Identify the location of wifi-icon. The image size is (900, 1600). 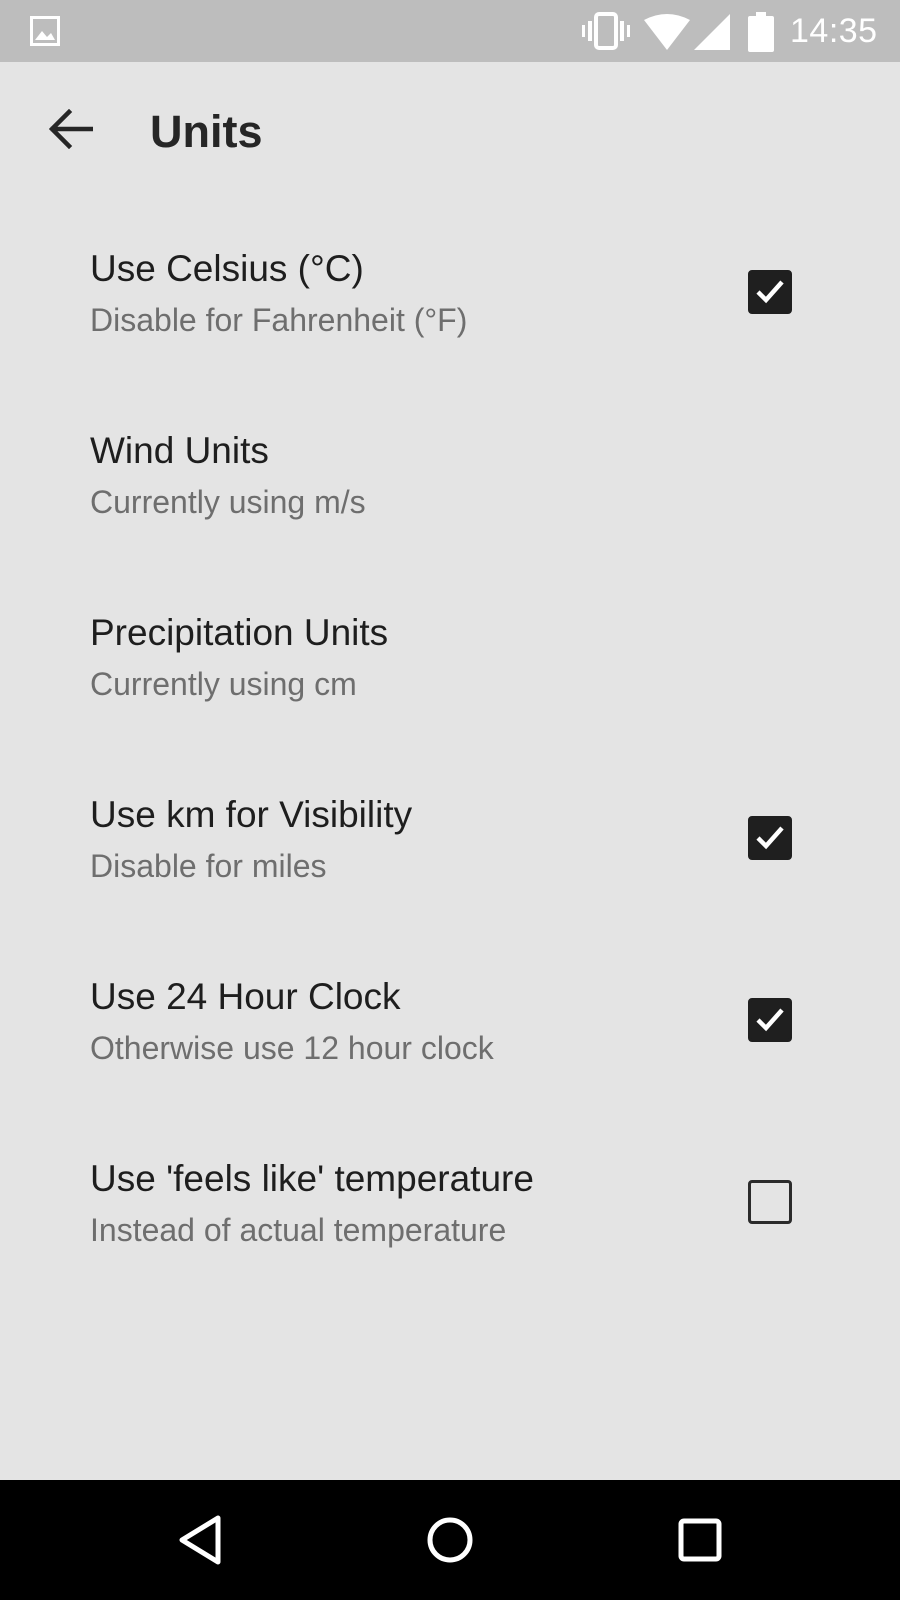
(667, 34).